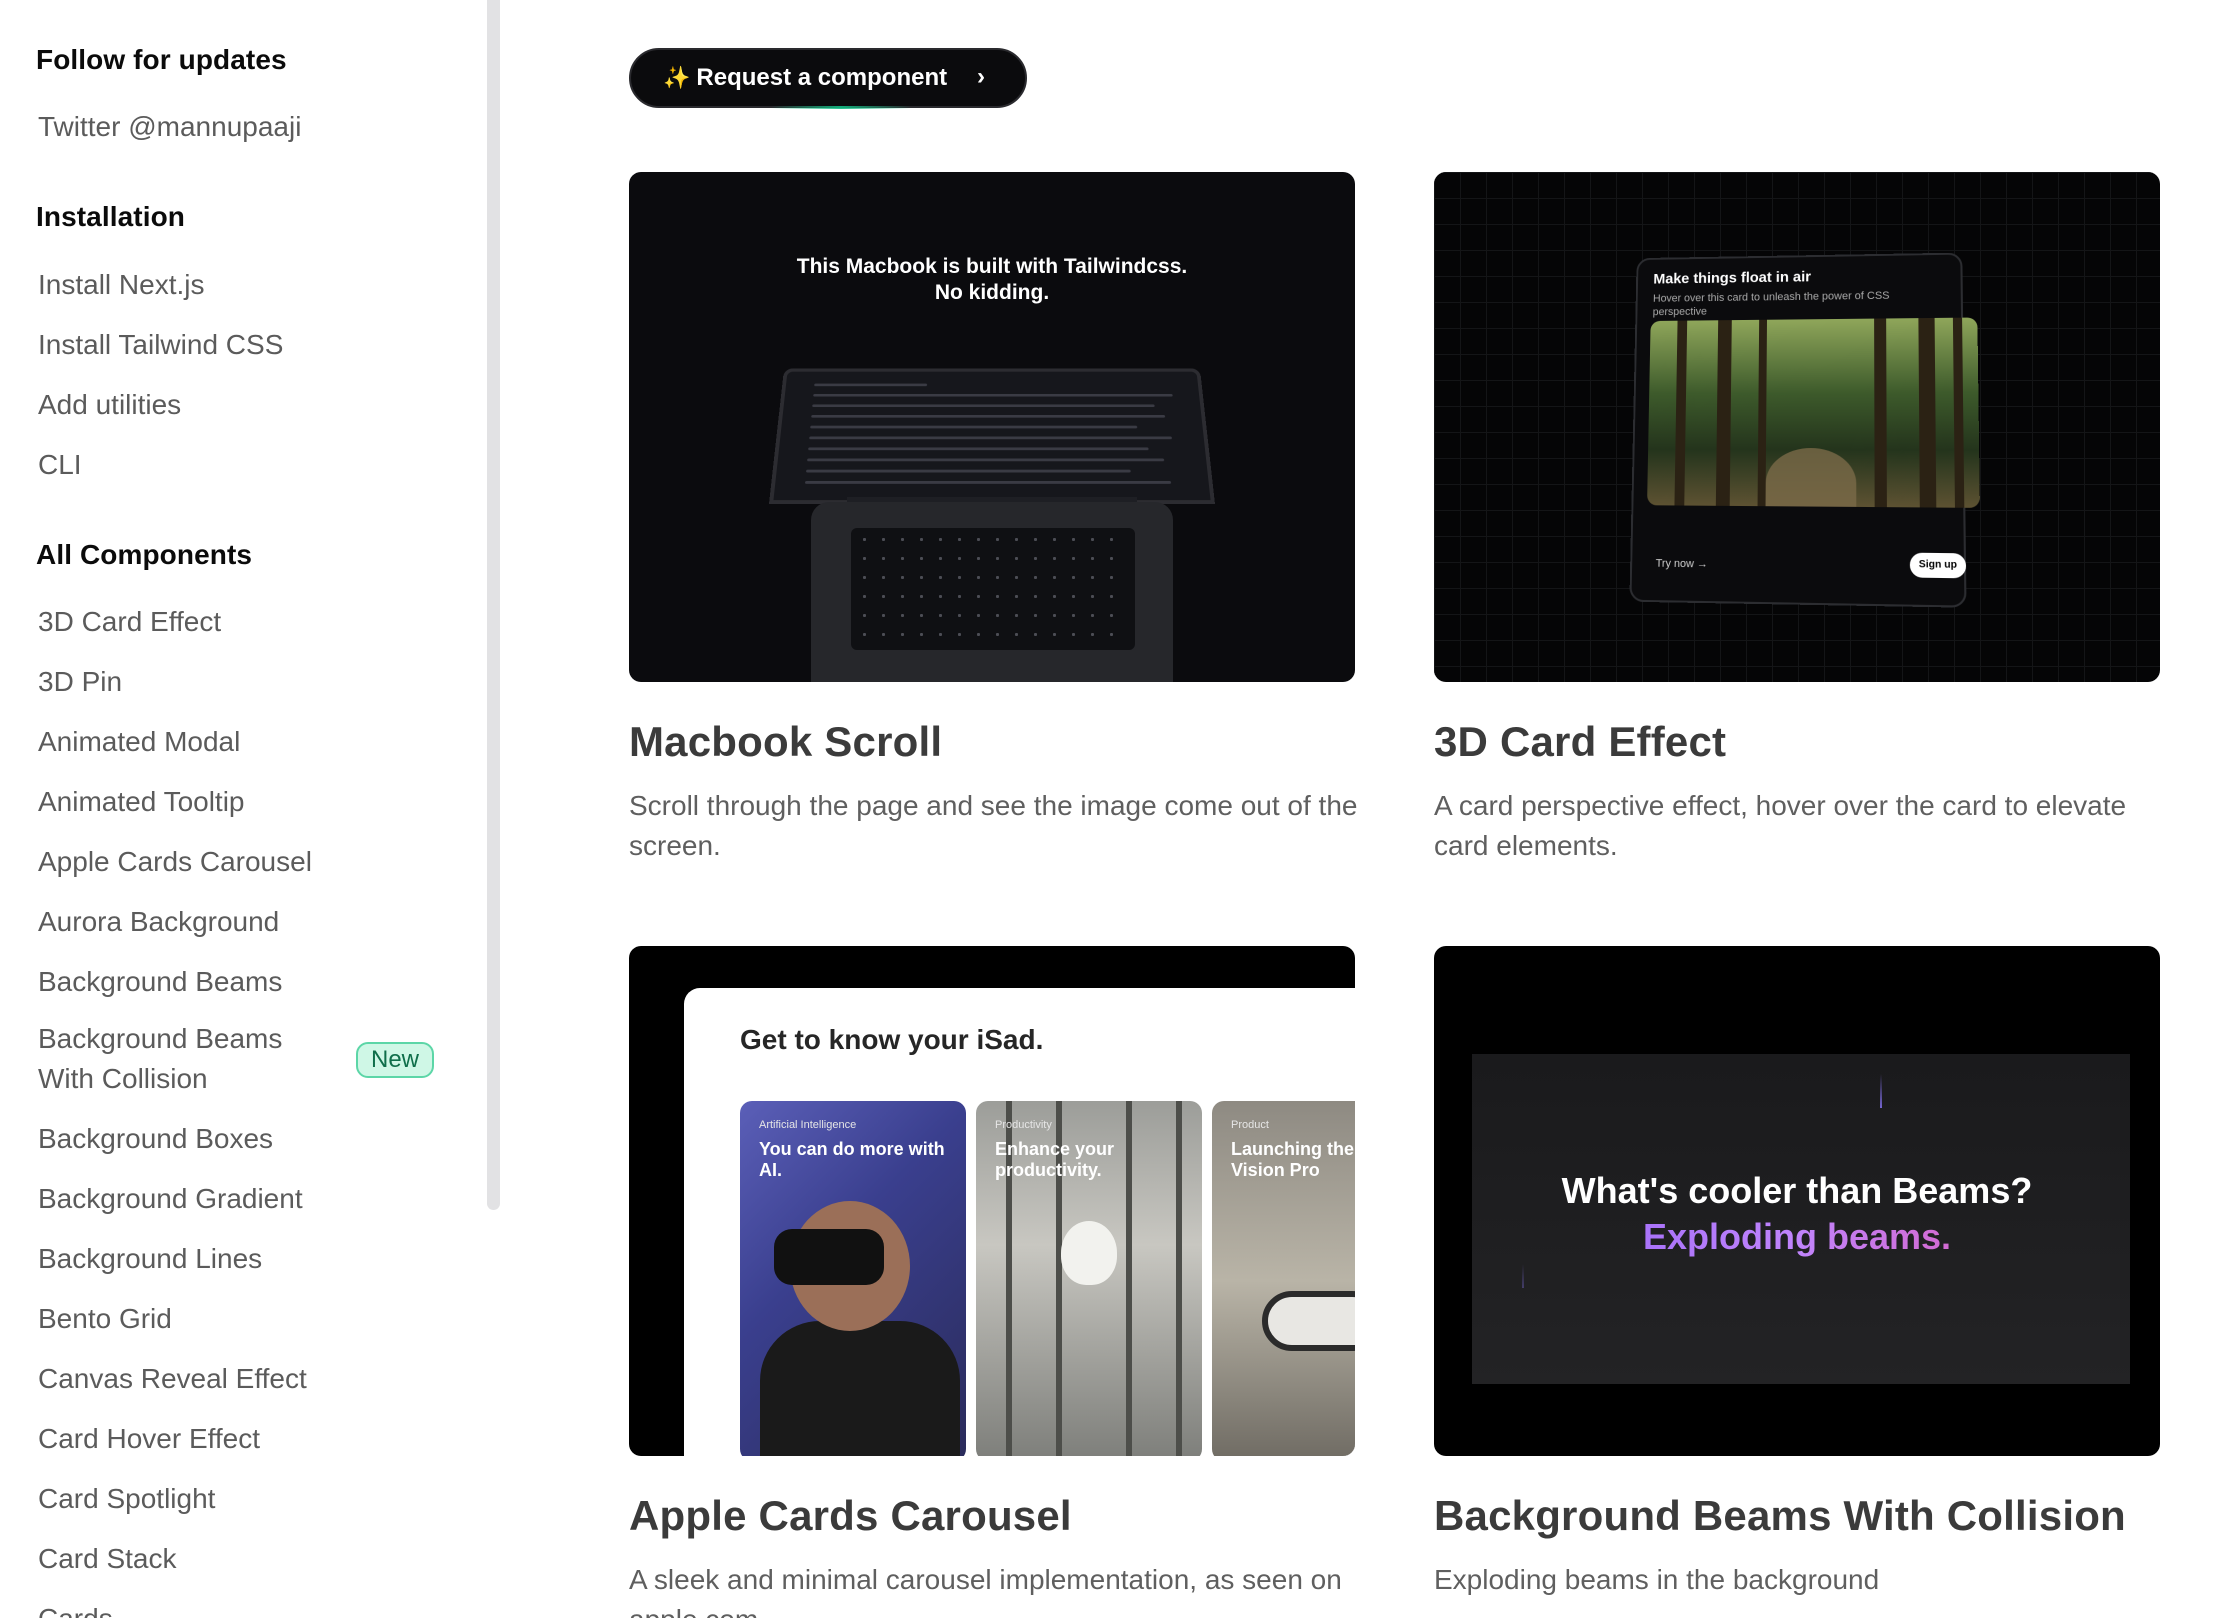 The width and height of the screenshot is (2238, 1618). What do you see at coordinates (121, 285) in the screenshot?
I see `sidebar-item-install-nextjs: Install Next.js` at bounding box center [121, 285].